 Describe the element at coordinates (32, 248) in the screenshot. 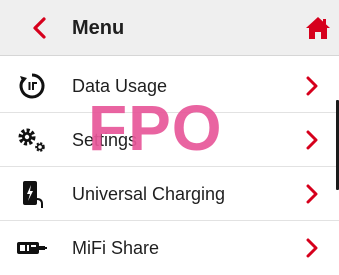

I see `mifi-device-icon` at that location.